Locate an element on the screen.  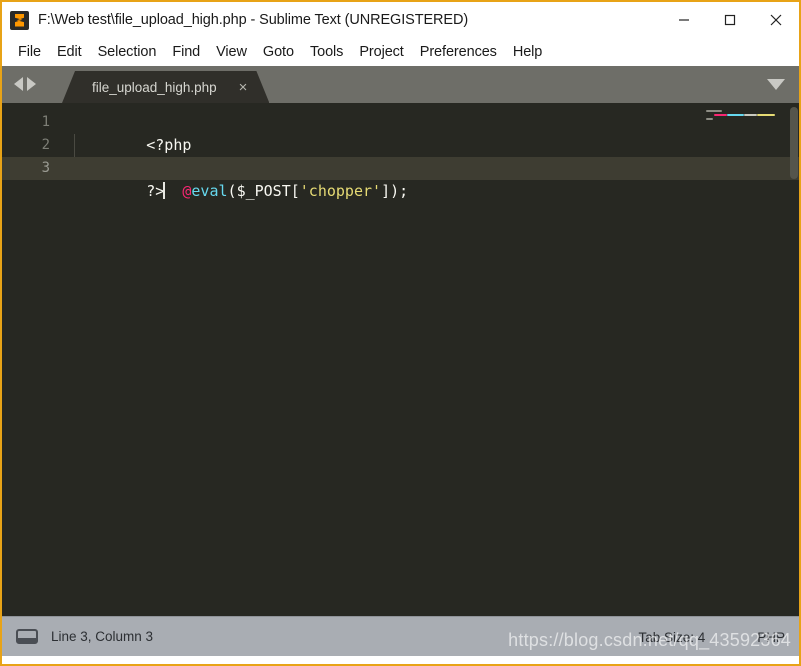
sublime-text-logo-icon is located at coordinates (19, 20).